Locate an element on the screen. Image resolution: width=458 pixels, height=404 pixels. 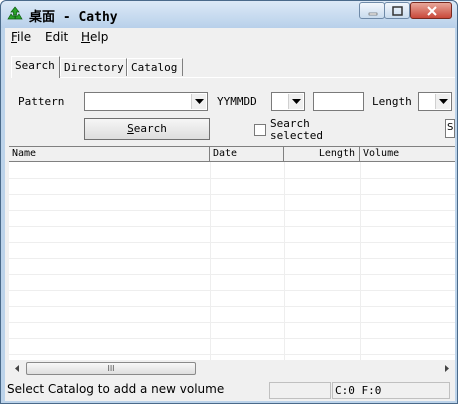
arrow-right-icon is located at coordinates (447, 368).